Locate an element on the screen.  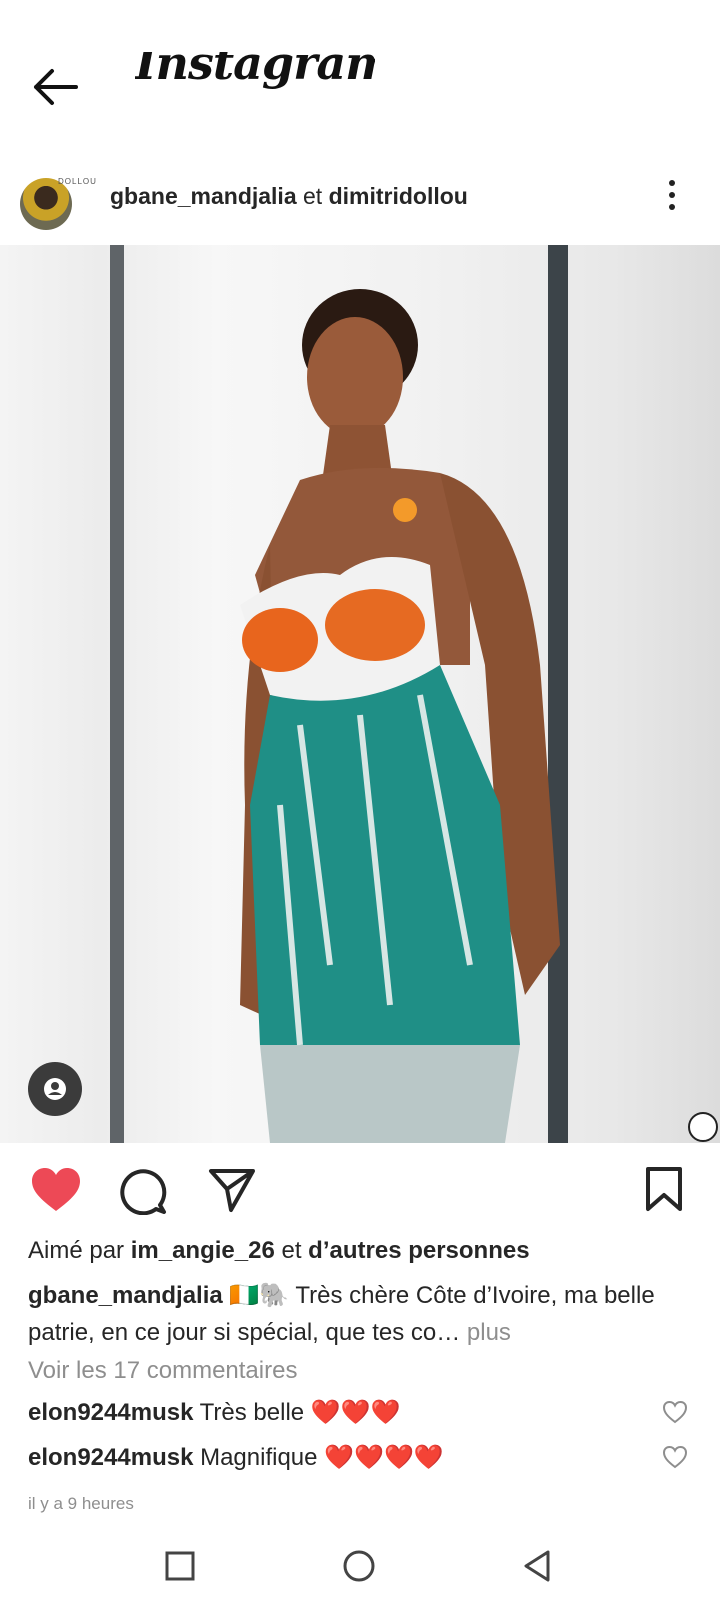
paper-plane-icon is located at coordinates (232, 1190).